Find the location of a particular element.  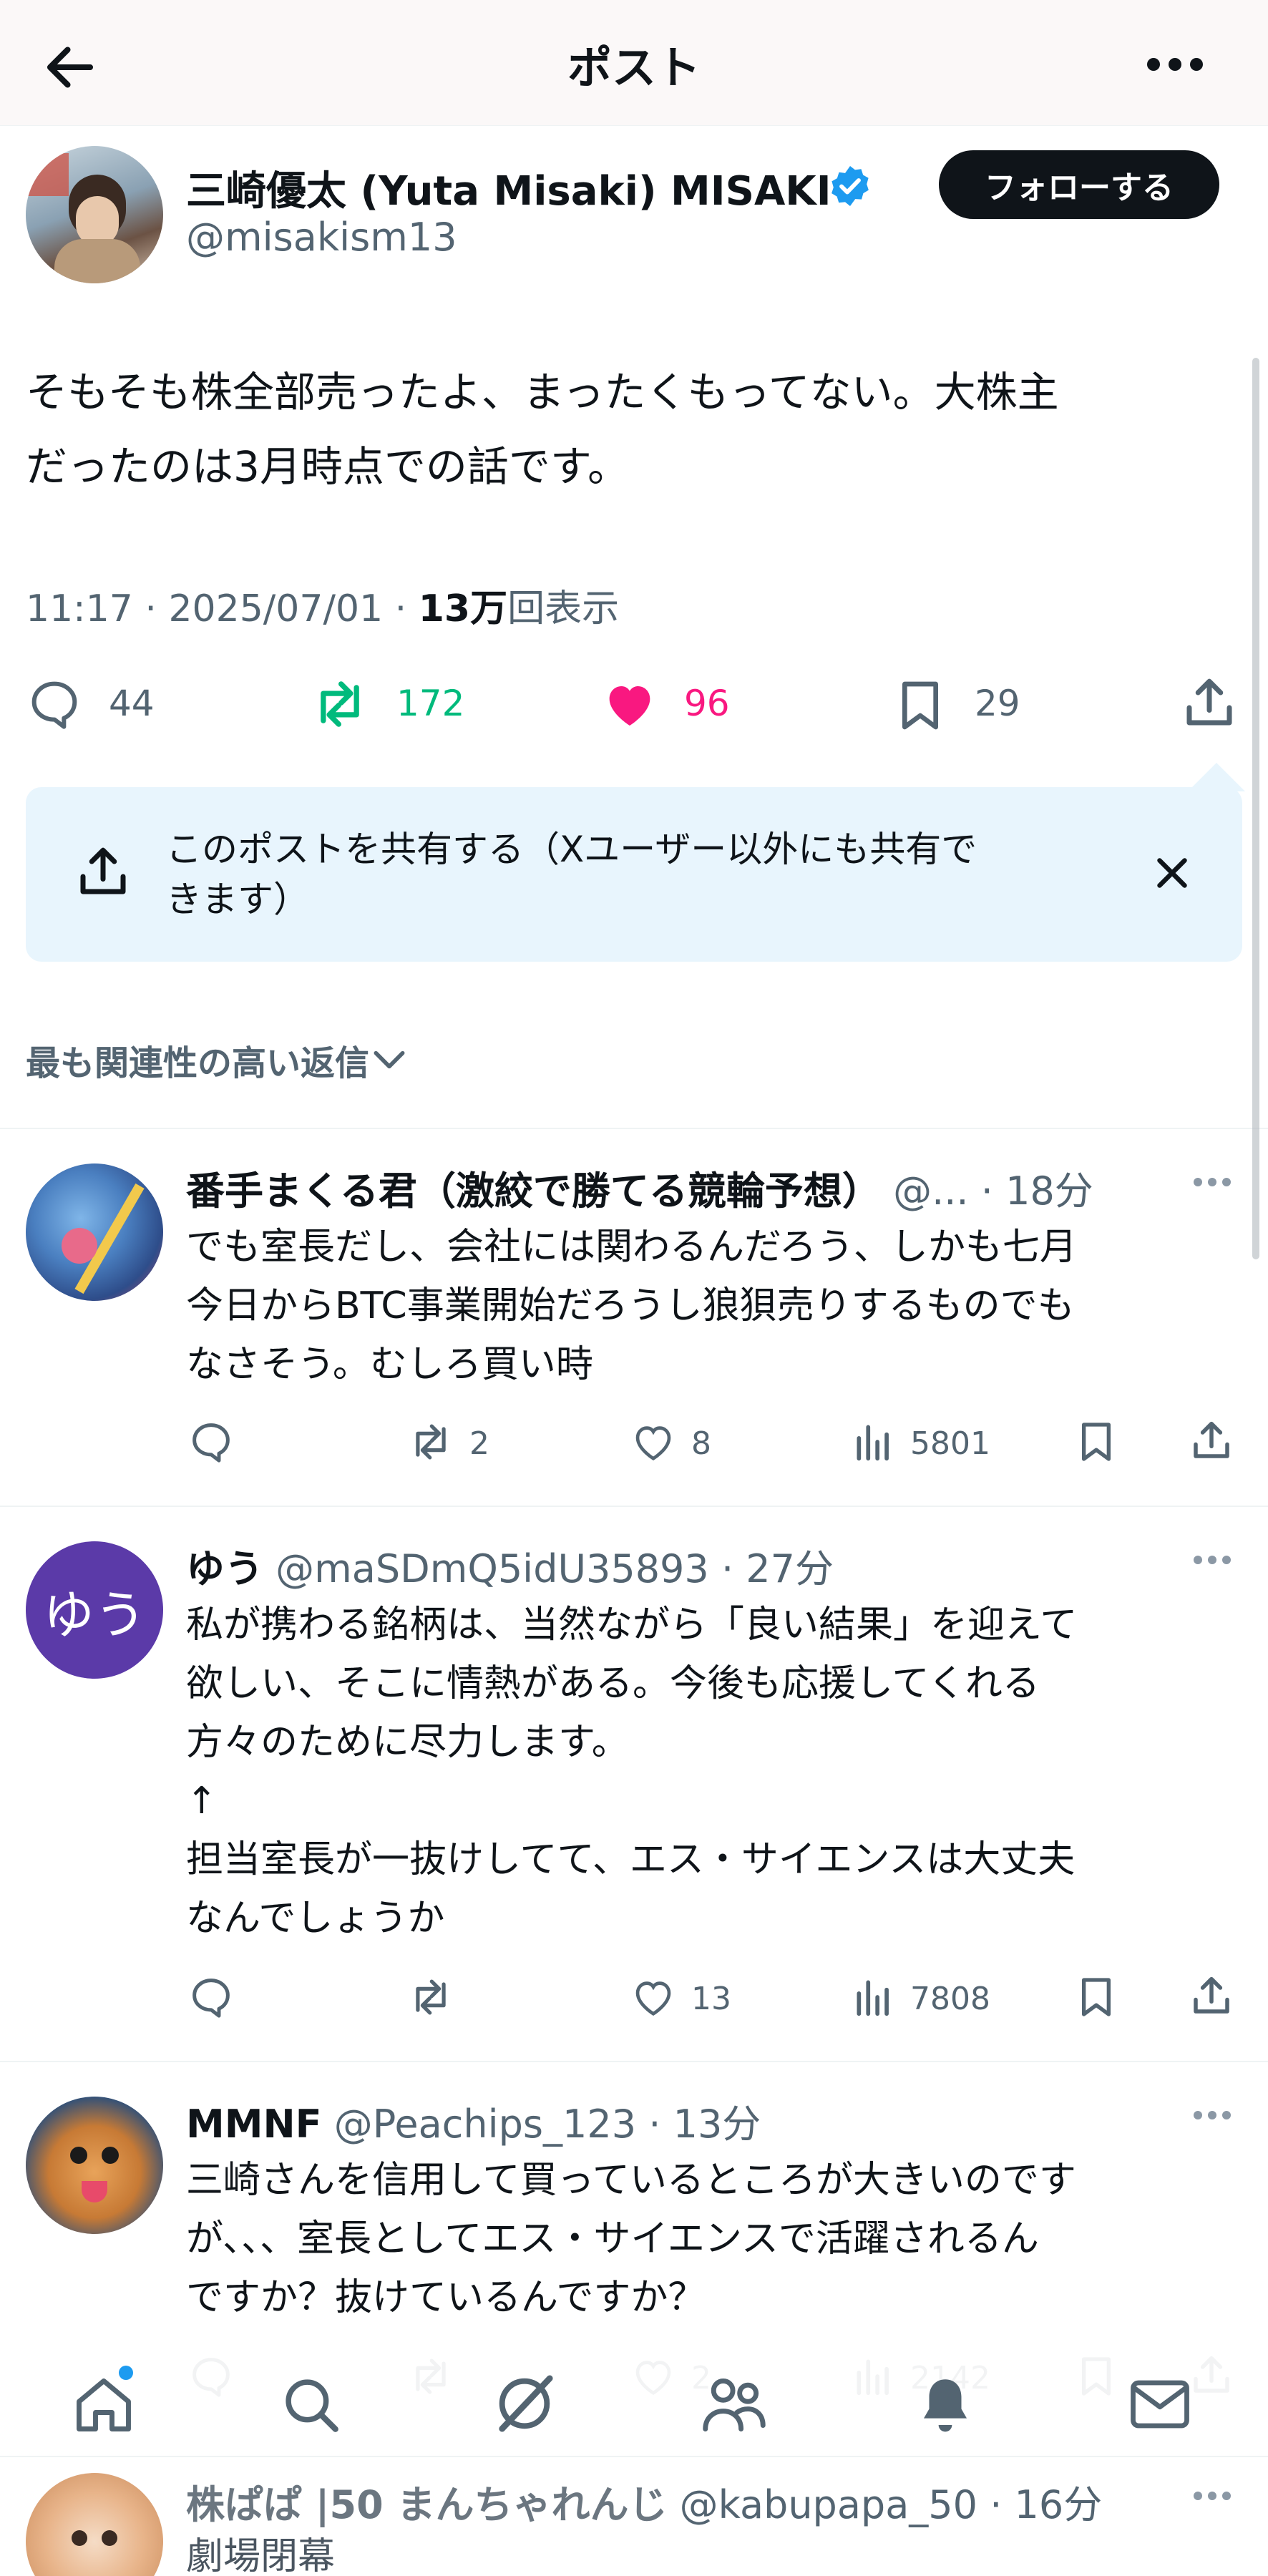

reply-text-line: 劇場閉幕 is located at coordinates (261, 2555).